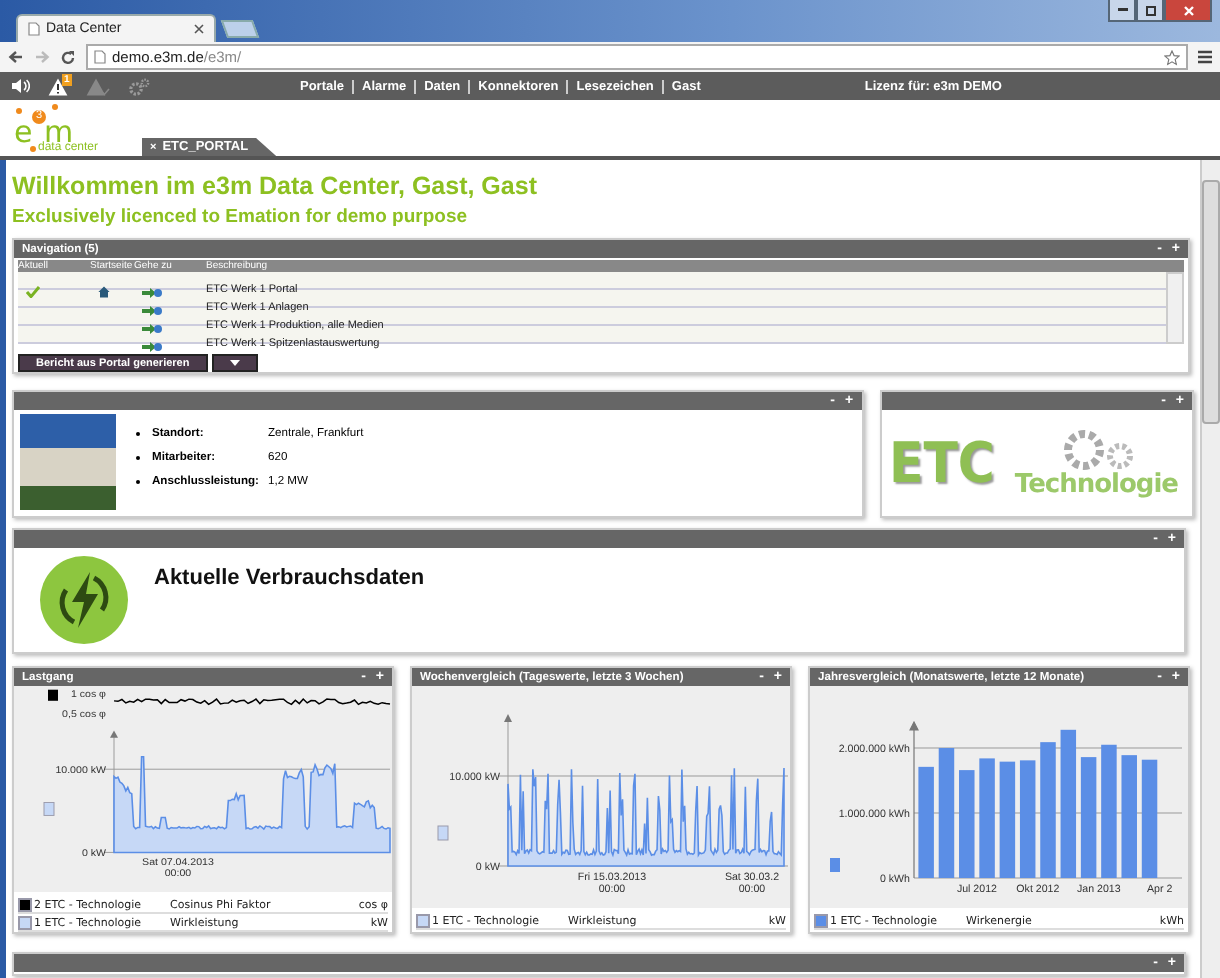  I want to click on section-title: Aktuelle Verbrauchsdaten, so click(289, 580).